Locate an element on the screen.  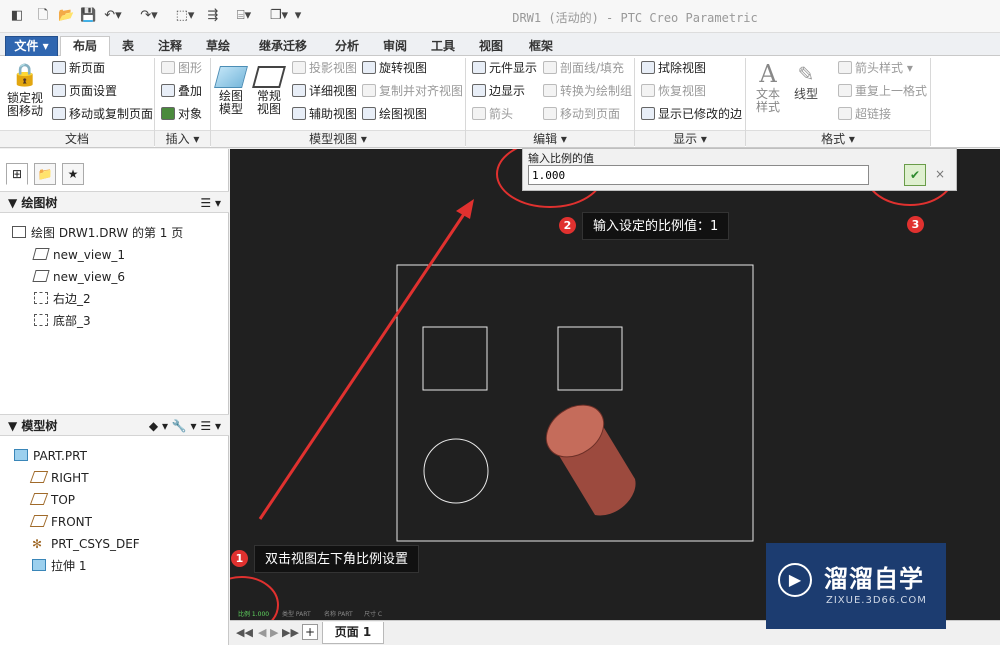
repeat-last-format-button: 重复上一格式 is located at coordinates (882, 91).